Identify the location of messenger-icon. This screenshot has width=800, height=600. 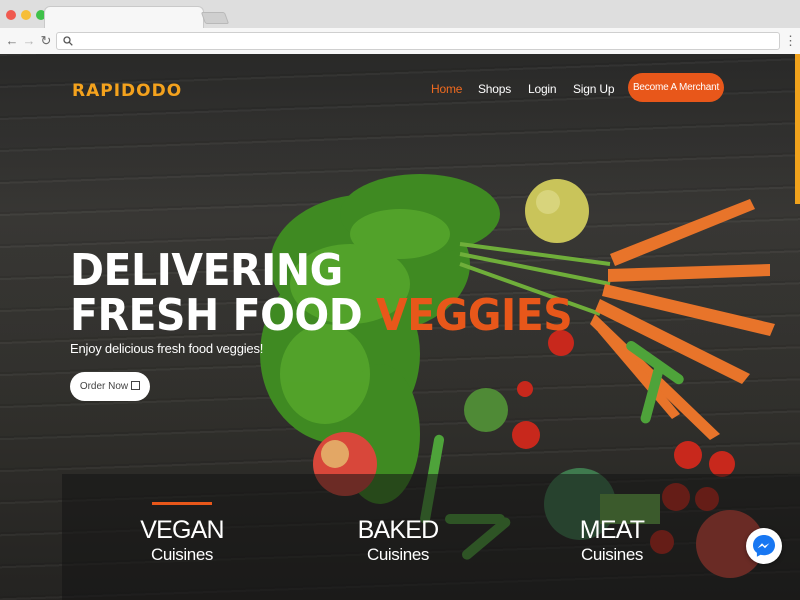
(764, 546).